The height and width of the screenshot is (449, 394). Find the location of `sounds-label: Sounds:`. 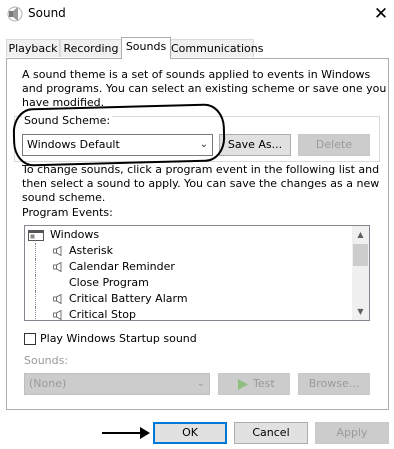

sounds-label: Sounds: is located at coordinates (46, 360).